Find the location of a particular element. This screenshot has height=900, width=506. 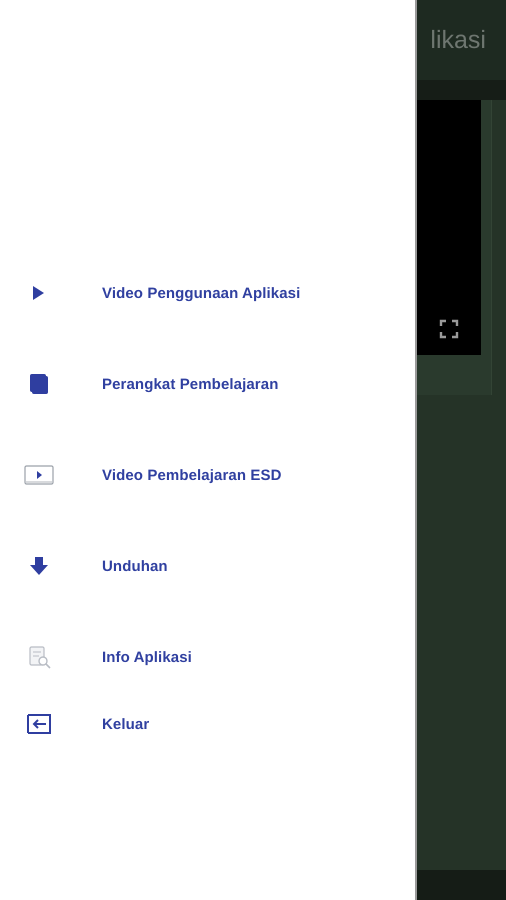

video-screen-icon is located at coordinates (39, 475).